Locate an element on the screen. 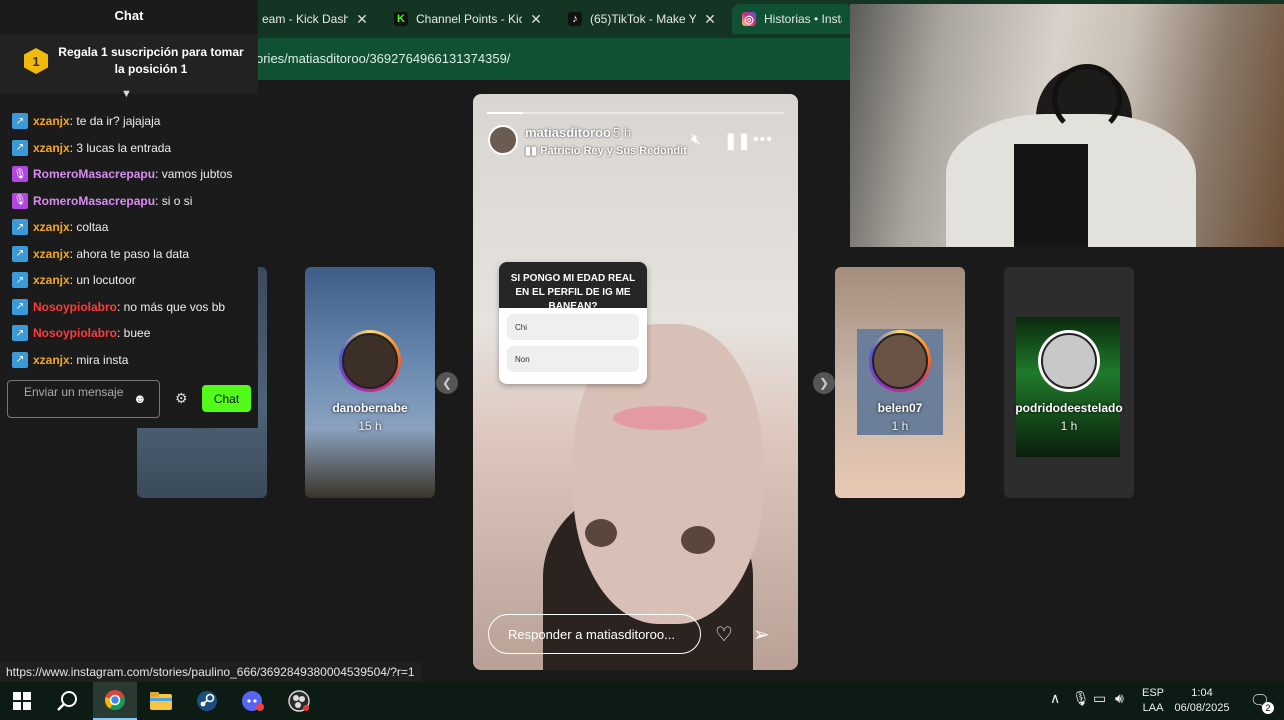 The width and height of the screenshot is (1284, 720). more-options-icon: ••• is located at coordinates (763, 140).